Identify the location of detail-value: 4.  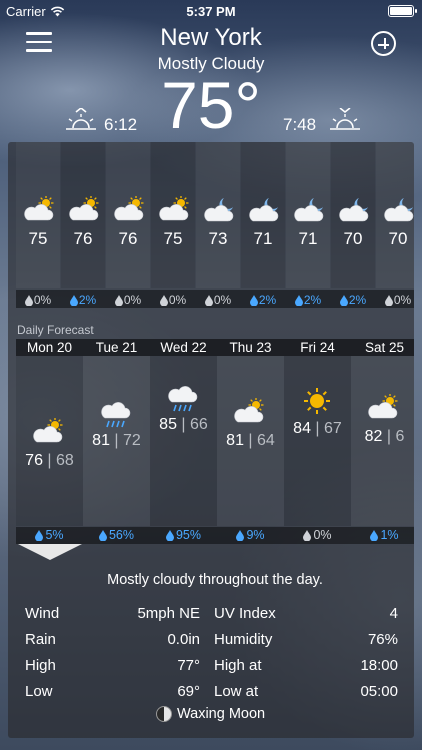
(393, 613).